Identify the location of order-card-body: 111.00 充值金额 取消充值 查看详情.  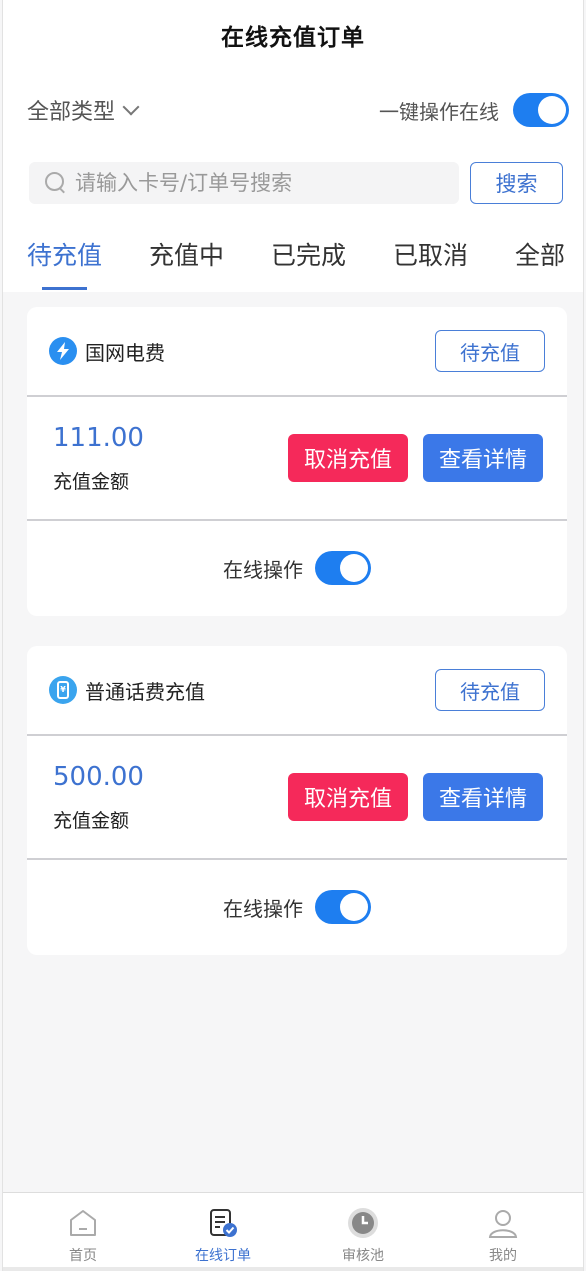
(297, 459).